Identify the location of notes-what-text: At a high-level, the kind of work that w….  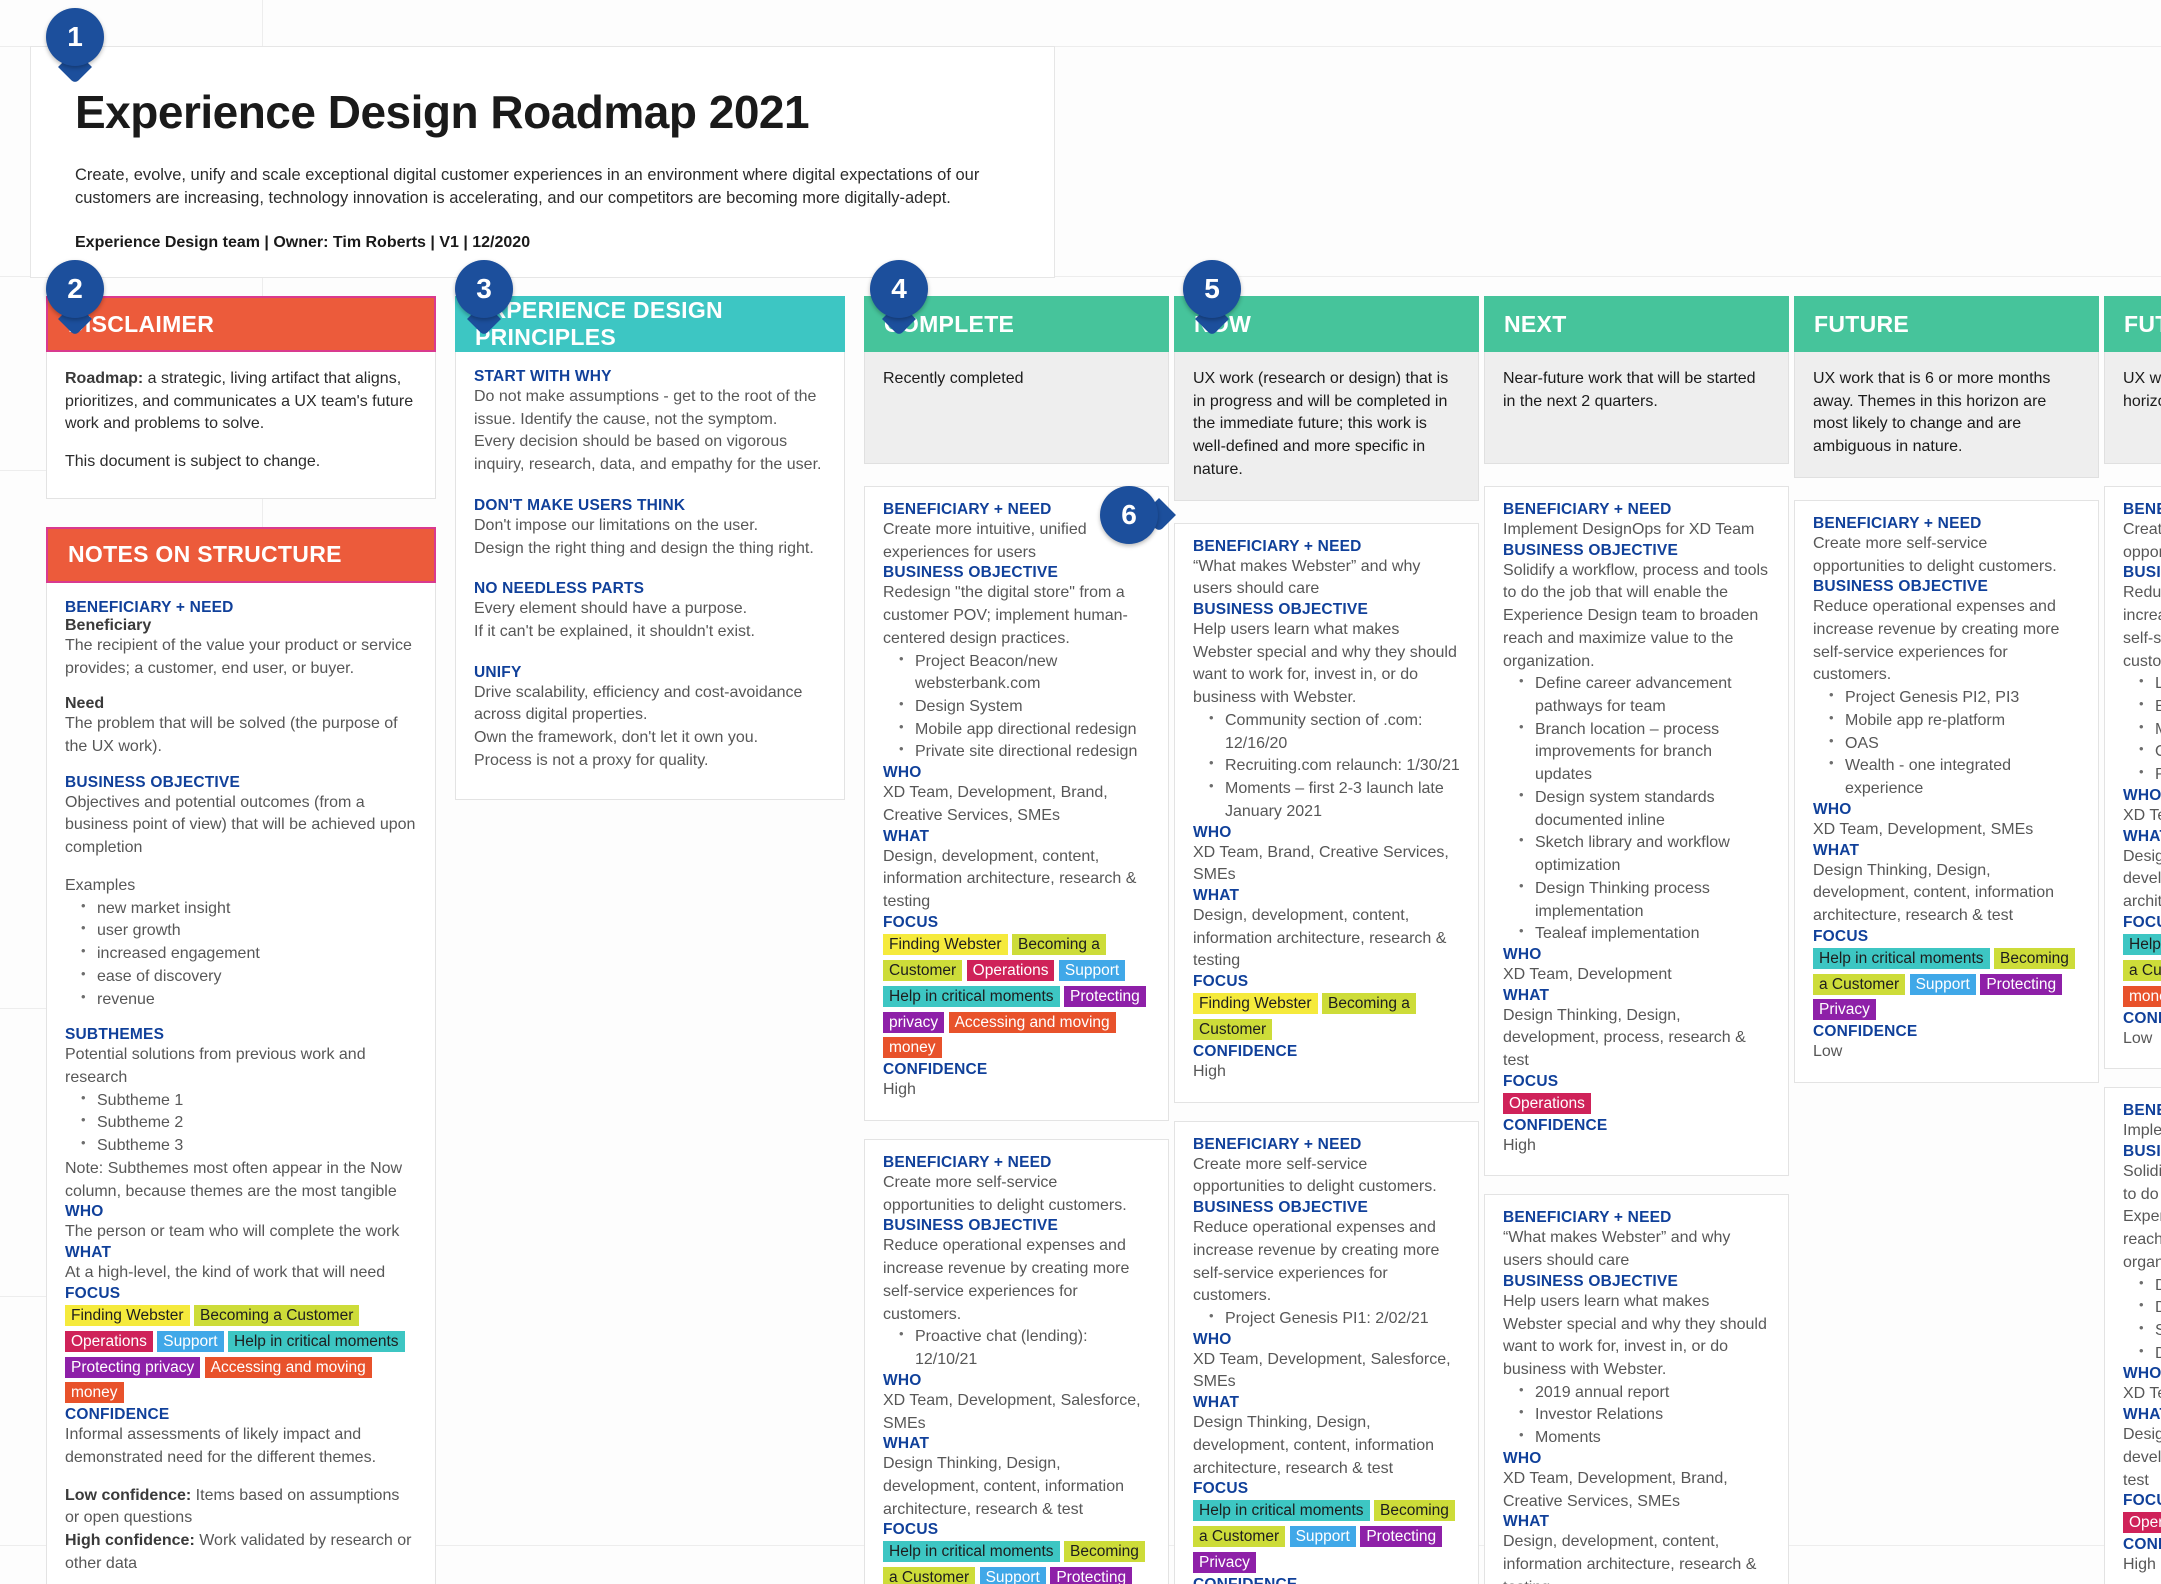
(225, 1272).